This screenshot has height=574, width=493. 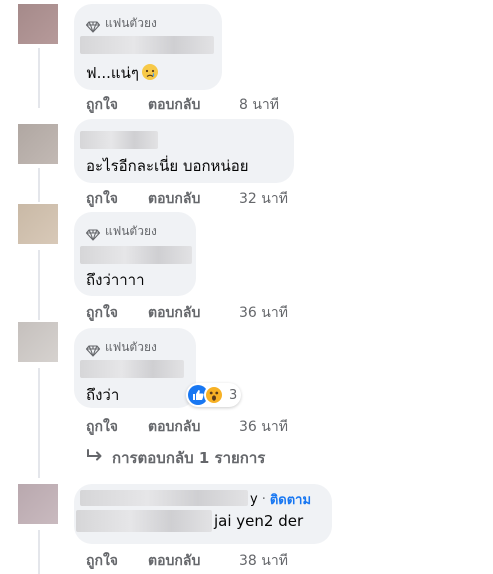 What do you see at coordinates (115, 280) in the screenshot?
I see `comment-text: ถึงว่าาาา` at bounding box center [115, 280].